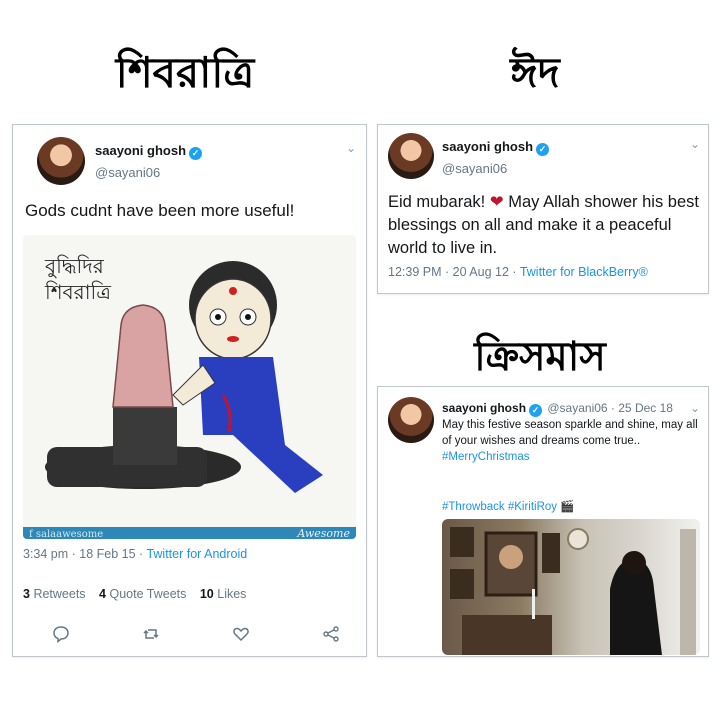  What do you see at coordinates (61, 635) in the screenshot?
I see `reply-icon` at bounding box center [61, 635].